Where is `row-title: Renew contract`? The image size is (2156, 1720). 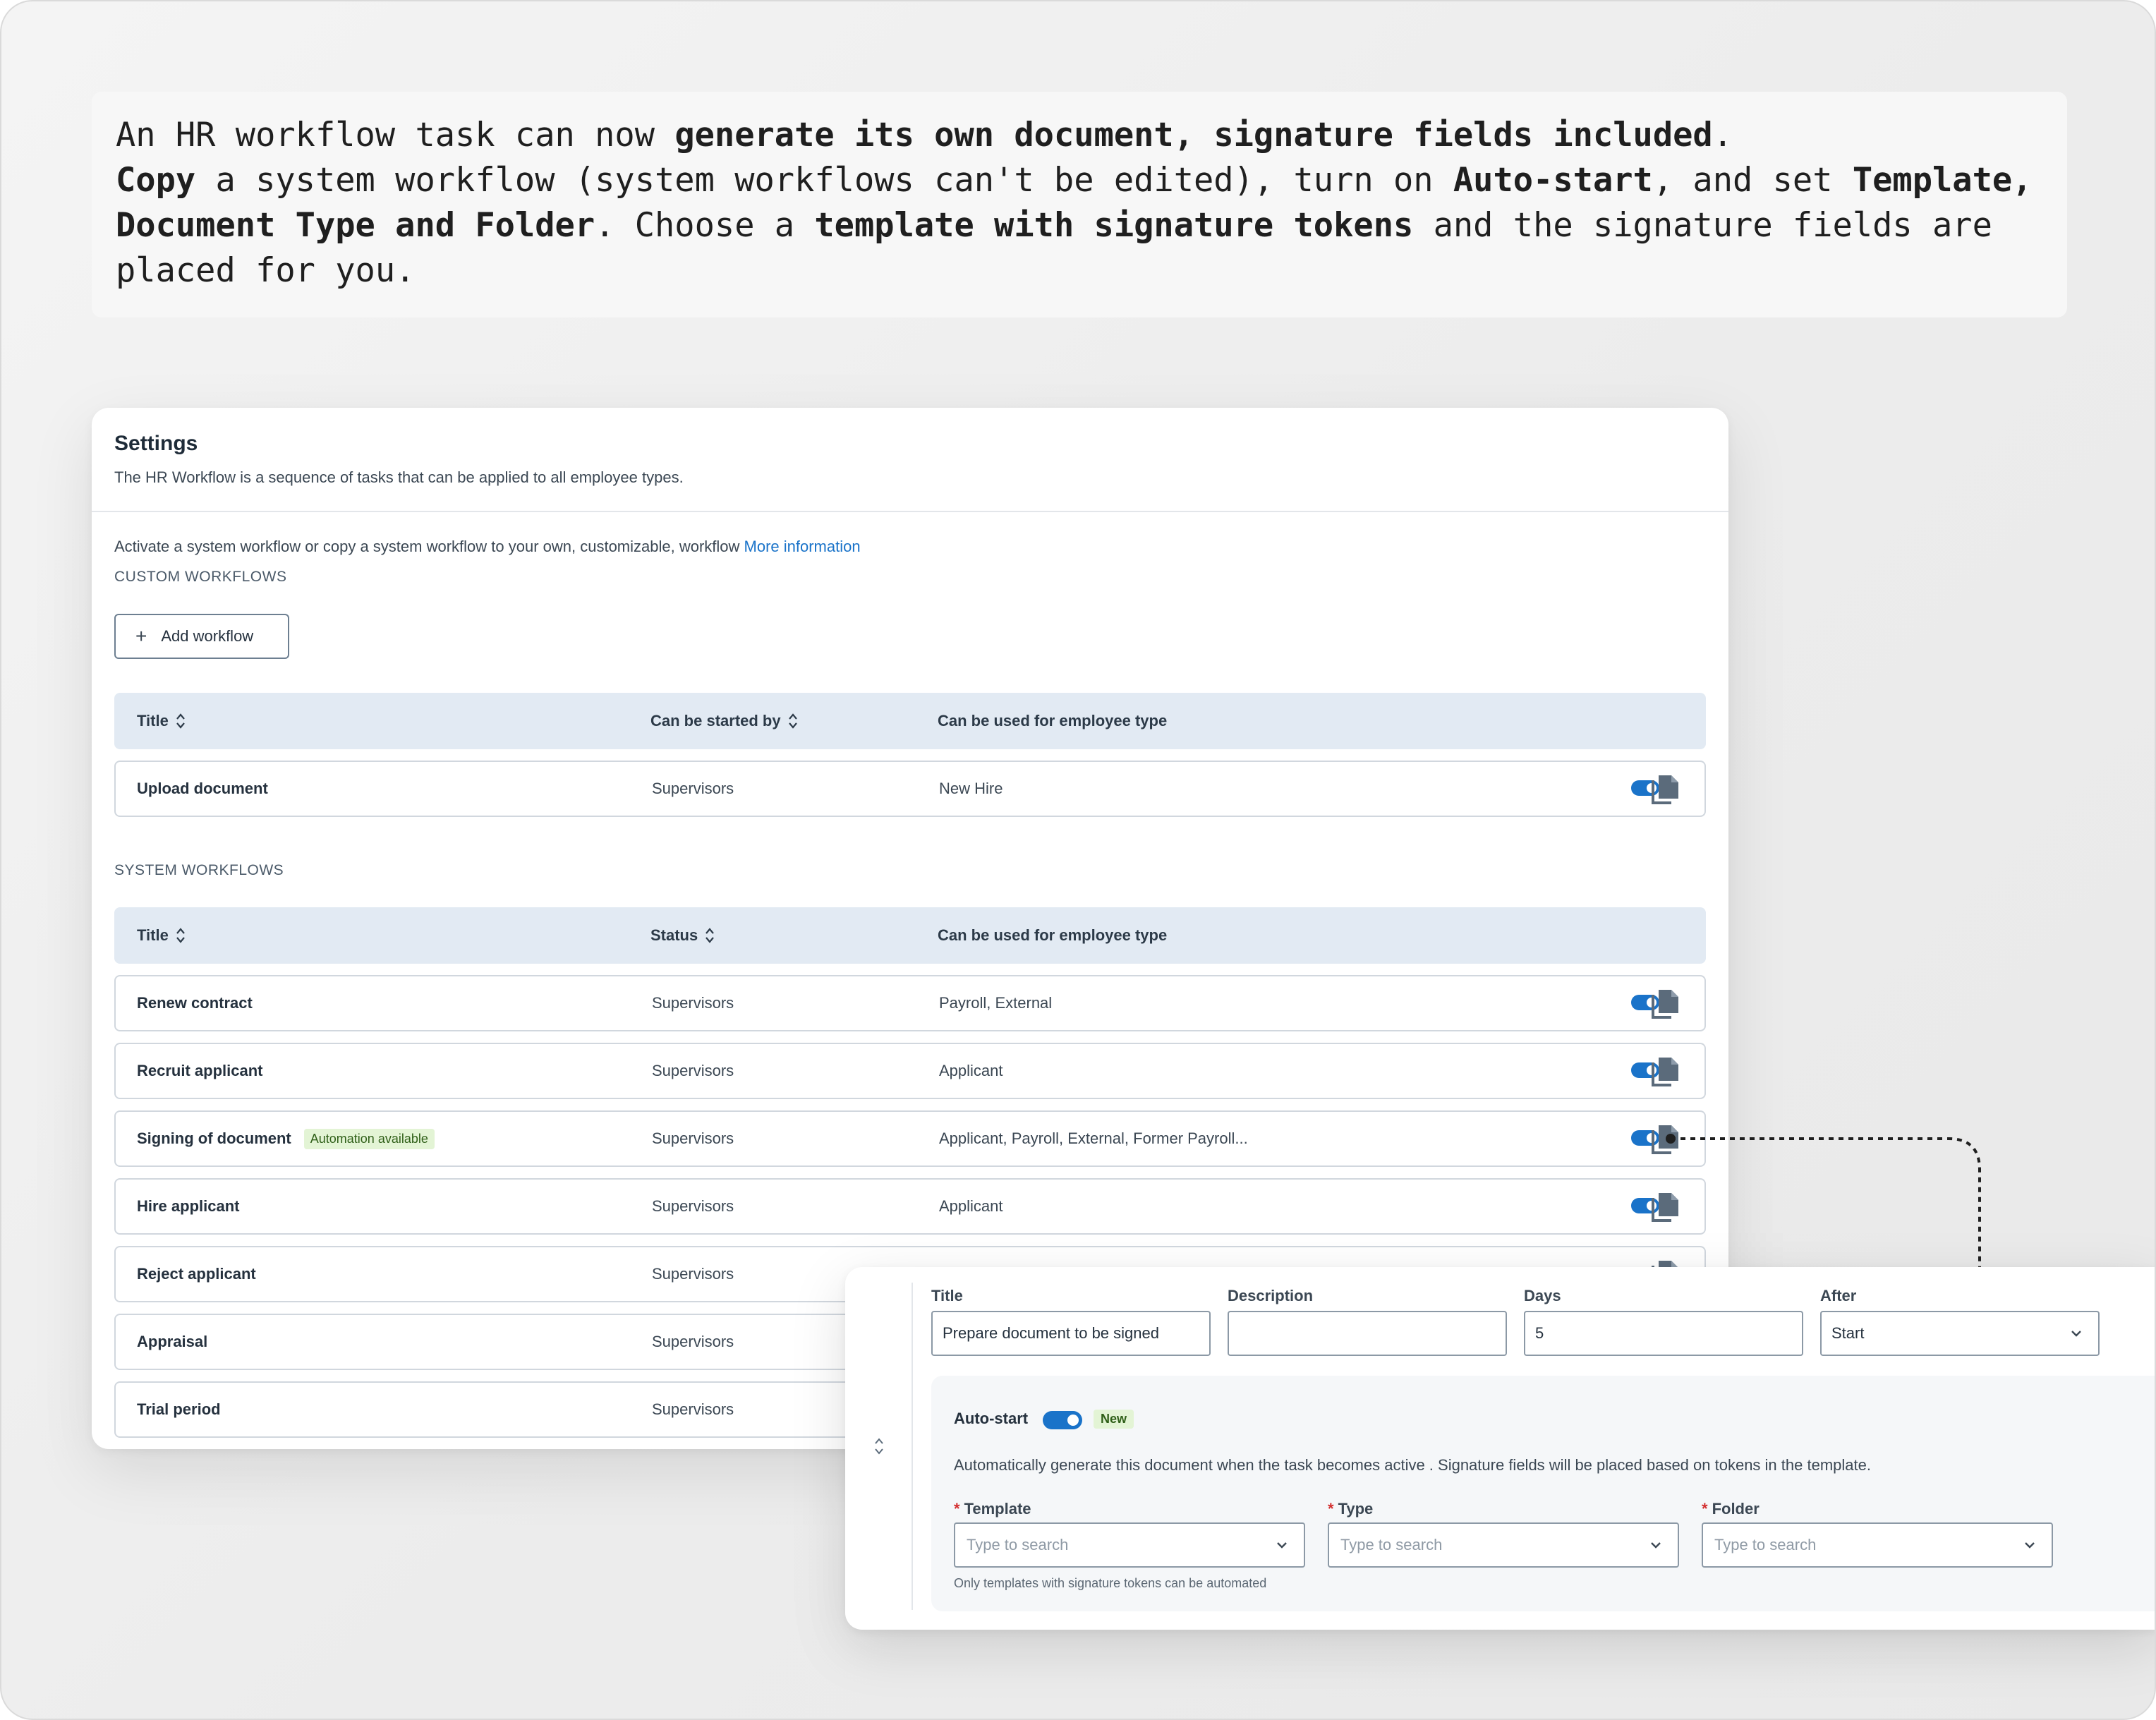
row-title: Renew contract is located at coordinates (195, 1003).